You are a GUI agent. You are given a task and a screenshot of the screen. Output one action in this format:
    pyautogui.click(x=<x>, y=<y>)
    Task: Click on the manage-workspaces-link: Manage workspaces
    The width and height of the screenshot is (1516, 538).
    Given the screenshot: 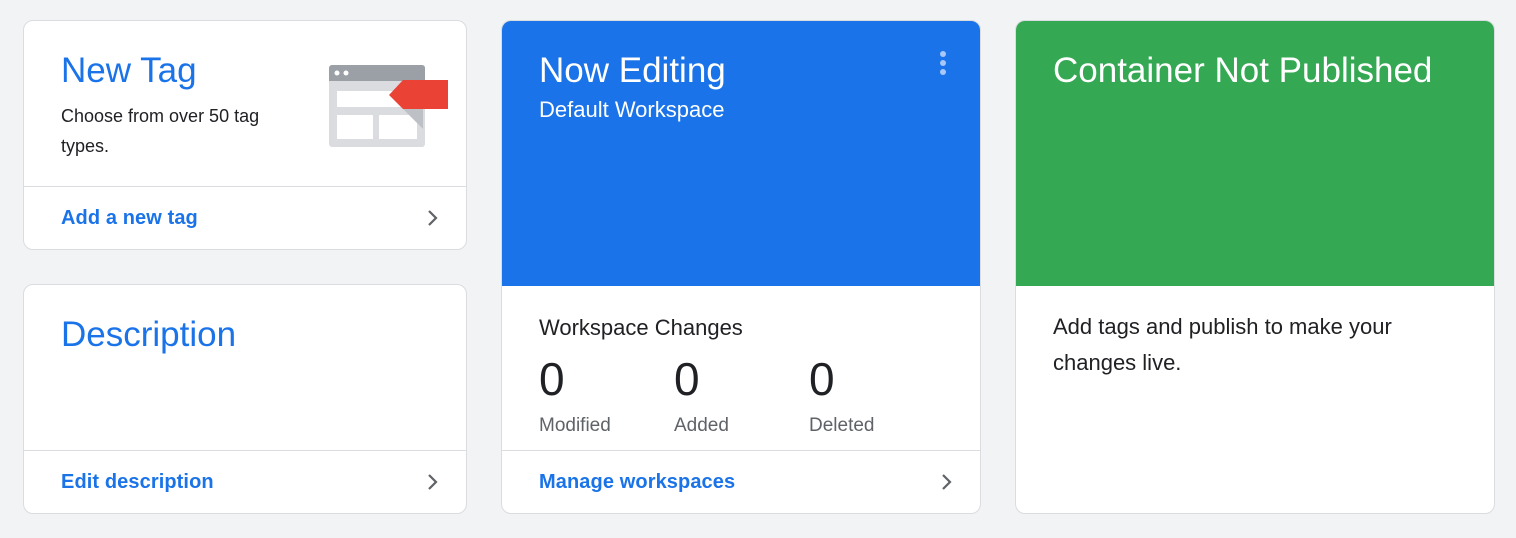 What is the action you would take?
    pyautogui.click(x=741, y=481)
    